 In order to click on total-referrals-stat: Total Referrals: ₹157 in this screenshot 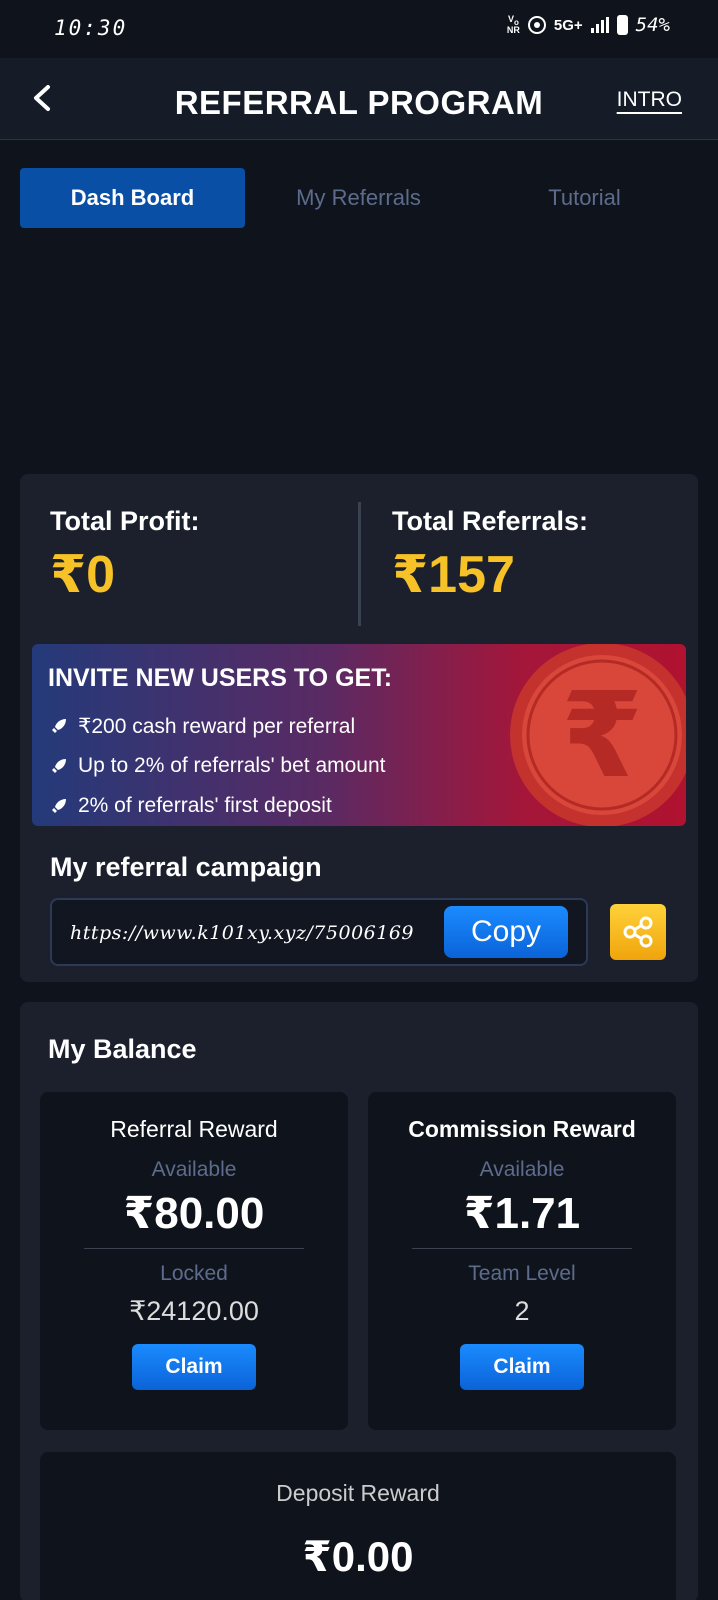, I will do `click(490, 555)`.